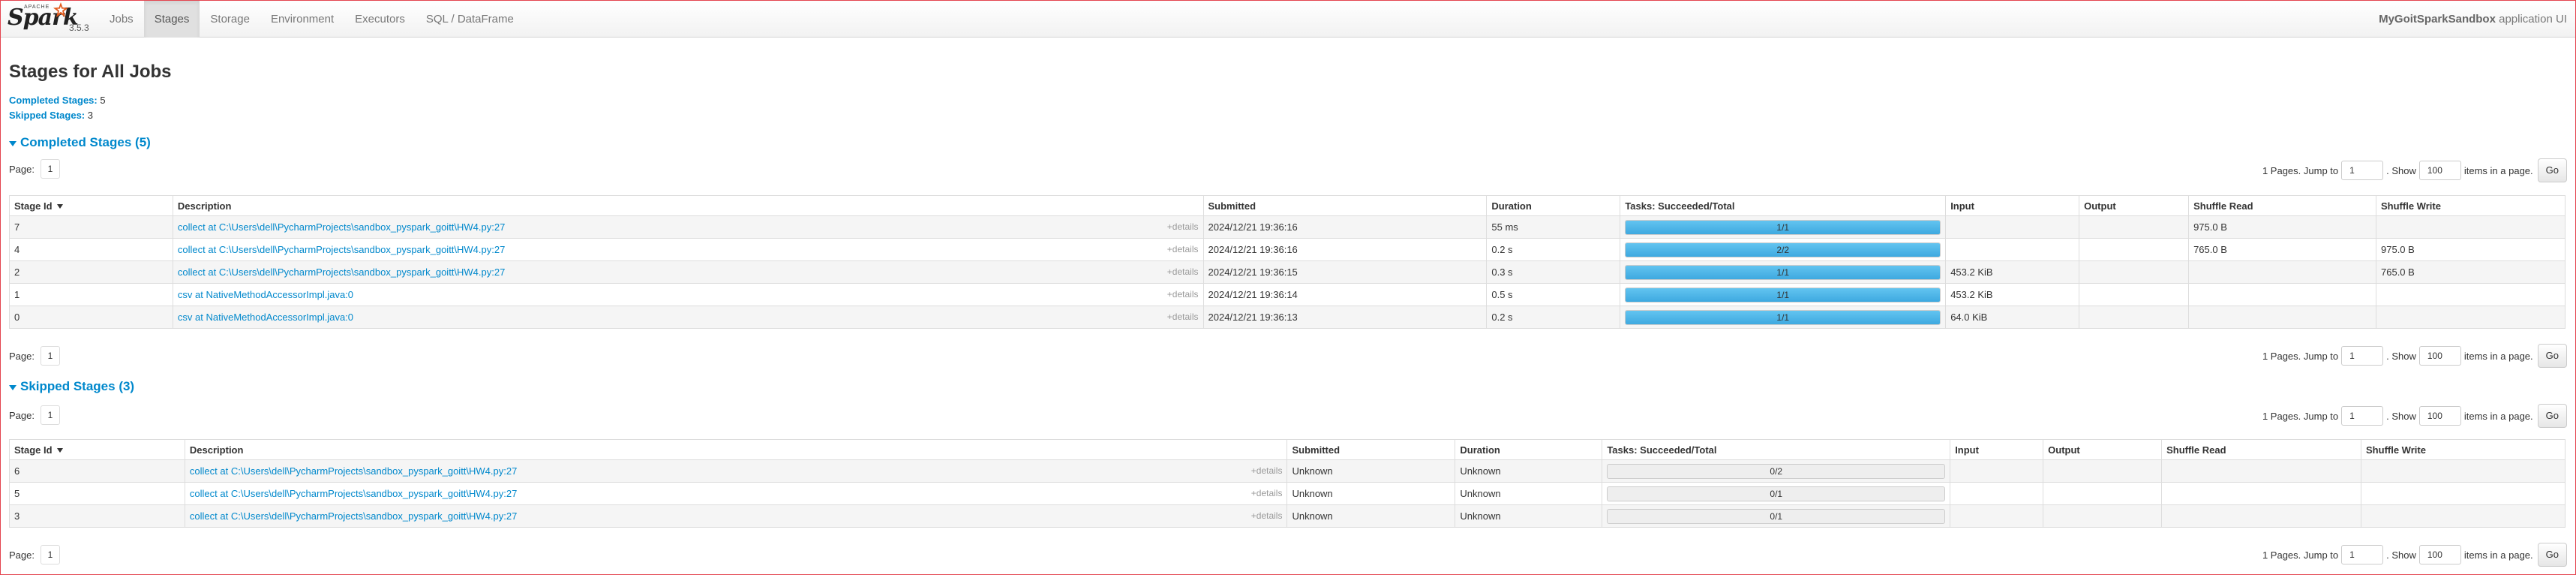  Describe the element at coordinates (1783, 294) in the screenshot. I see `tasks-cell: 1/1` at that location.